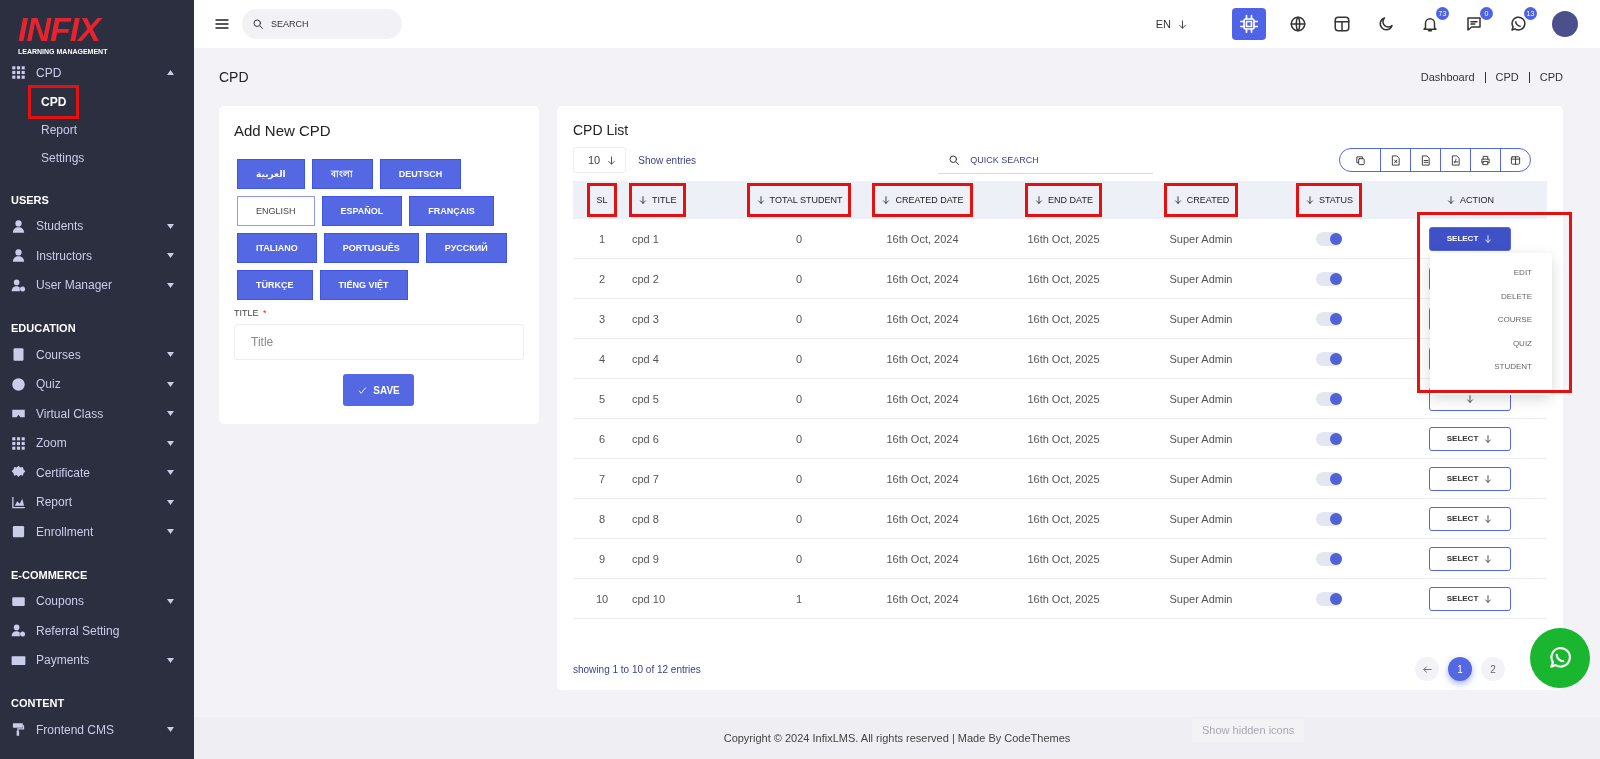 This screenshot has width=1600, height=759. Describe the element at coordinates (342, 174) in the screenshot. I see `language-tab: বাংলা` at that location.